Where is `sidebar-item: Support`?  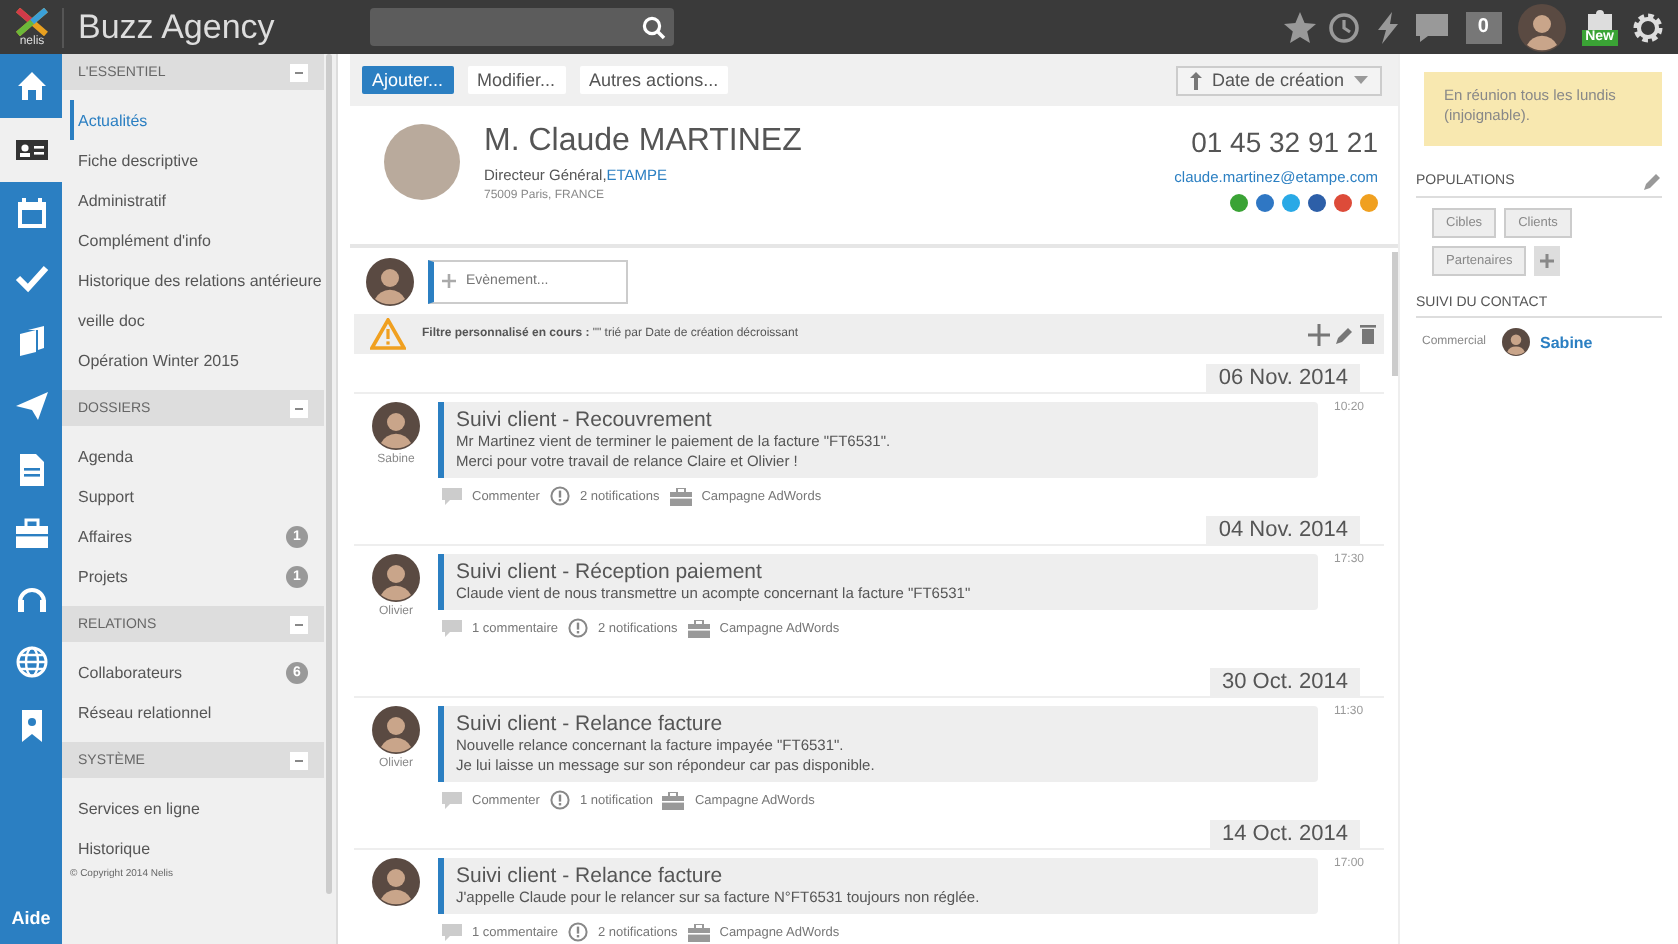
sidebar-item: Support is located at coordinates (197, 496).